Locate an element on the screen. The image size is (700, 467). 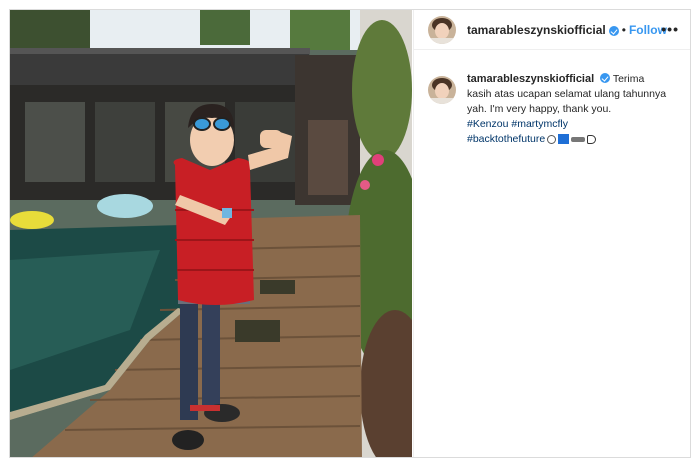
caption-avatar-image is located at coordinates (442, 90).